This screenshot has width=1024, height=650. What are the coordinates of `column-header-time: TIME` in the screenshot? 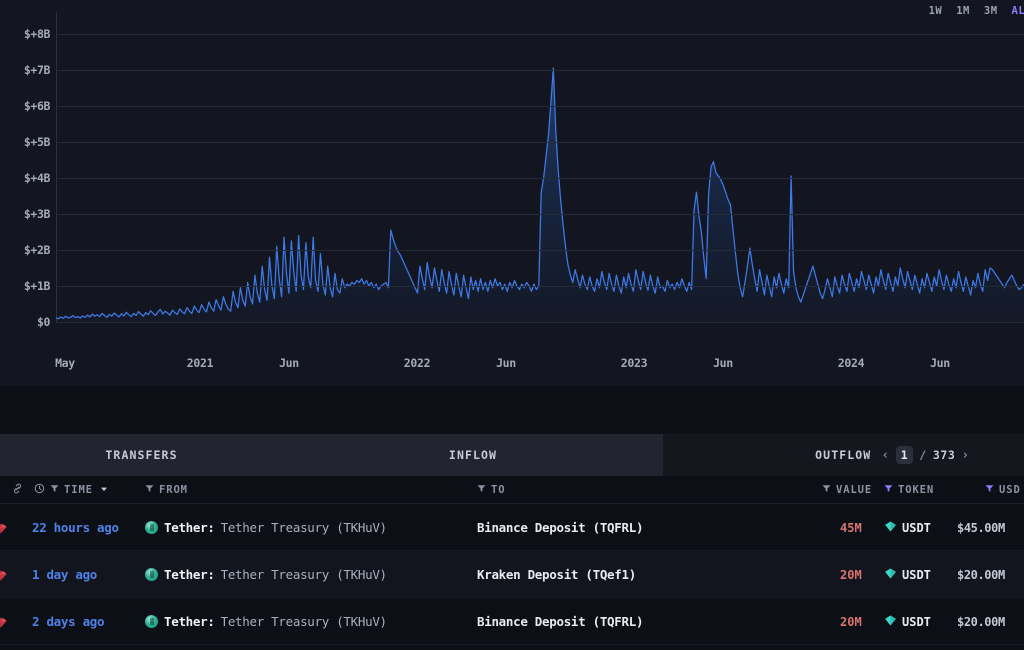 It's located at (71, 490).